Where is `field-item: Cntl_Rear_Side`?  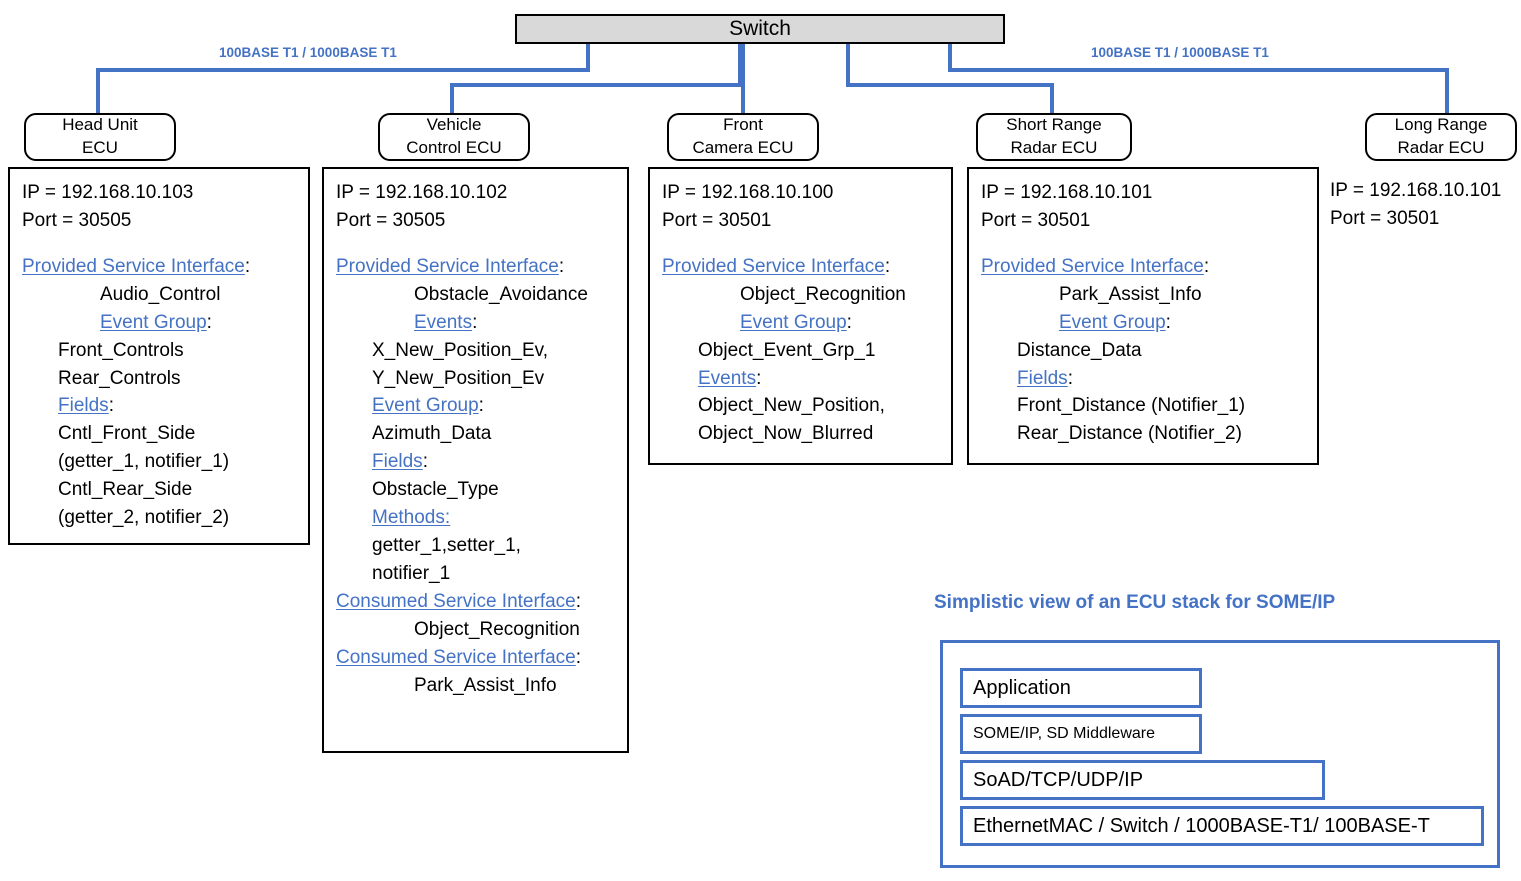 field-item: Cntl_Rear_Side is located at coordinates (125, 490).